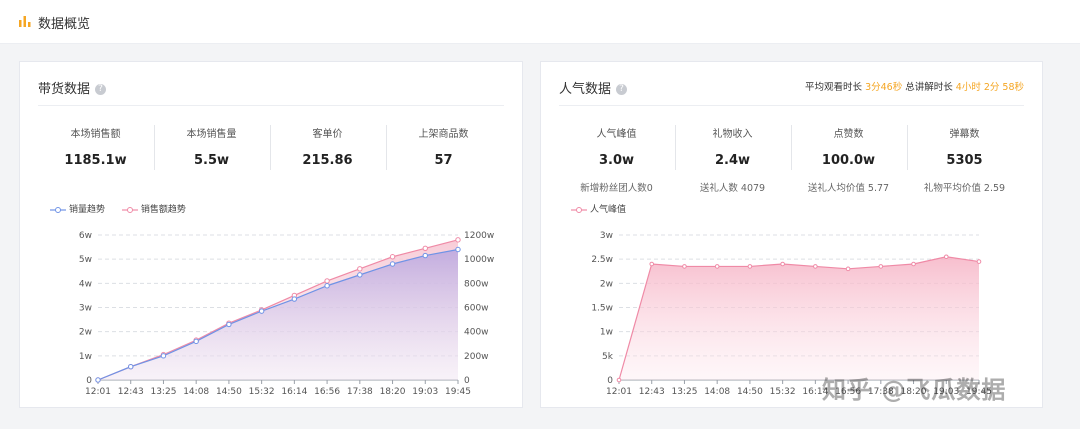 The width and height of the screenshot is (1080, 429). I want to click on legend-item-popularity: 人气峰值, so click(598, 208).